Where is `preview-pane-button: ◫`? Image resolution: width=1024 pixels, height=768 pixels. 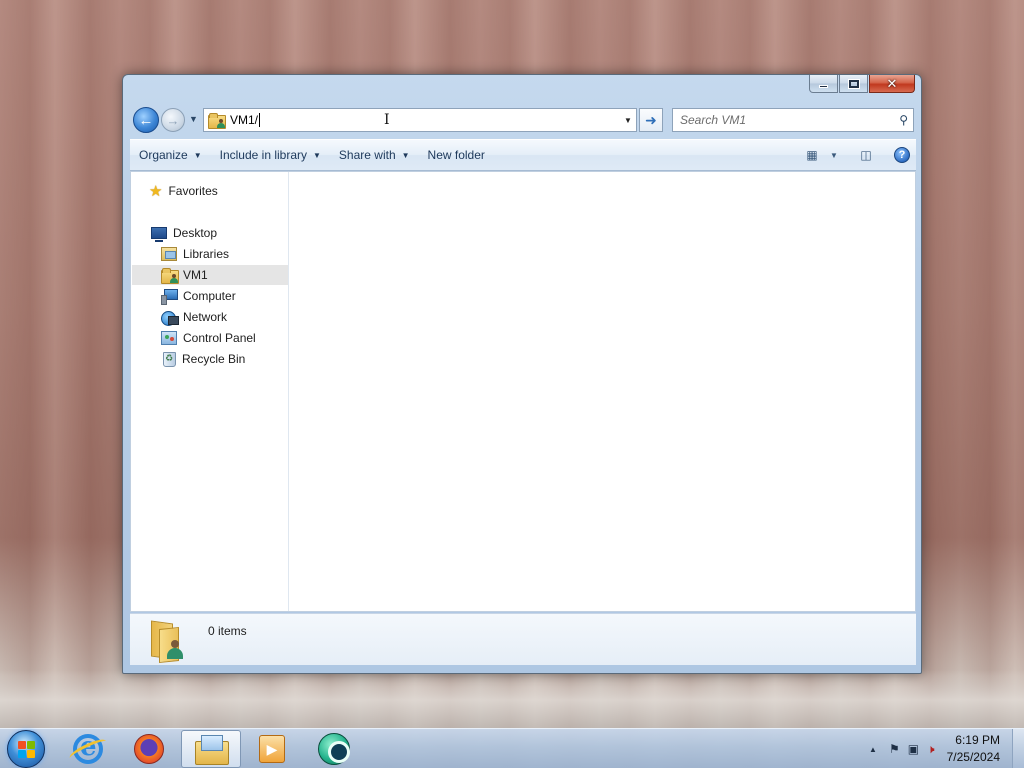
preview-pane-button: ◫ is located at coordinates (866, 155).